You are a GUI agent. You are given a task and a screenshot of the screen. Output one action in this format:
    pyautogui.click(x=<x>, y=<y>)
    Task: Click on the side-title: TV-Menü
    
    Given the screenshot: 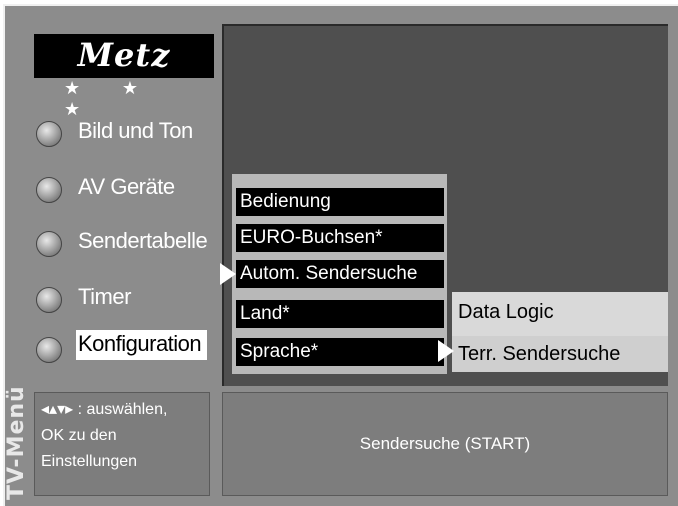 What is the action you would take?
    pyautogui.click(x=16, y=442)
    